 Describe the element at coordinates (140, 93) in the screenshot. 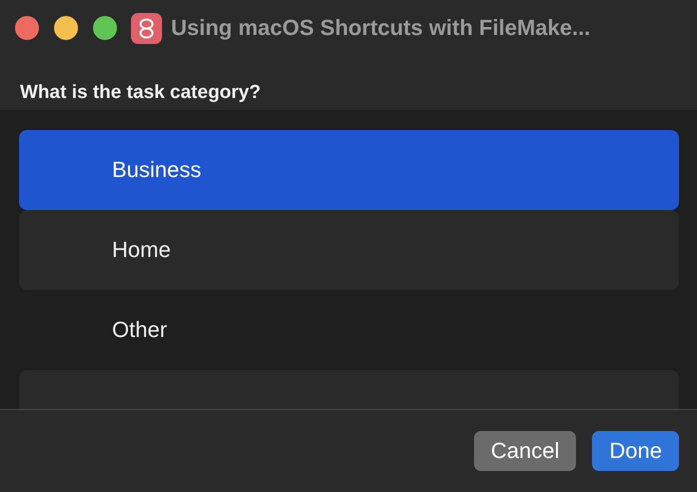

I see `prompt-text: What is the task category?` at that location.